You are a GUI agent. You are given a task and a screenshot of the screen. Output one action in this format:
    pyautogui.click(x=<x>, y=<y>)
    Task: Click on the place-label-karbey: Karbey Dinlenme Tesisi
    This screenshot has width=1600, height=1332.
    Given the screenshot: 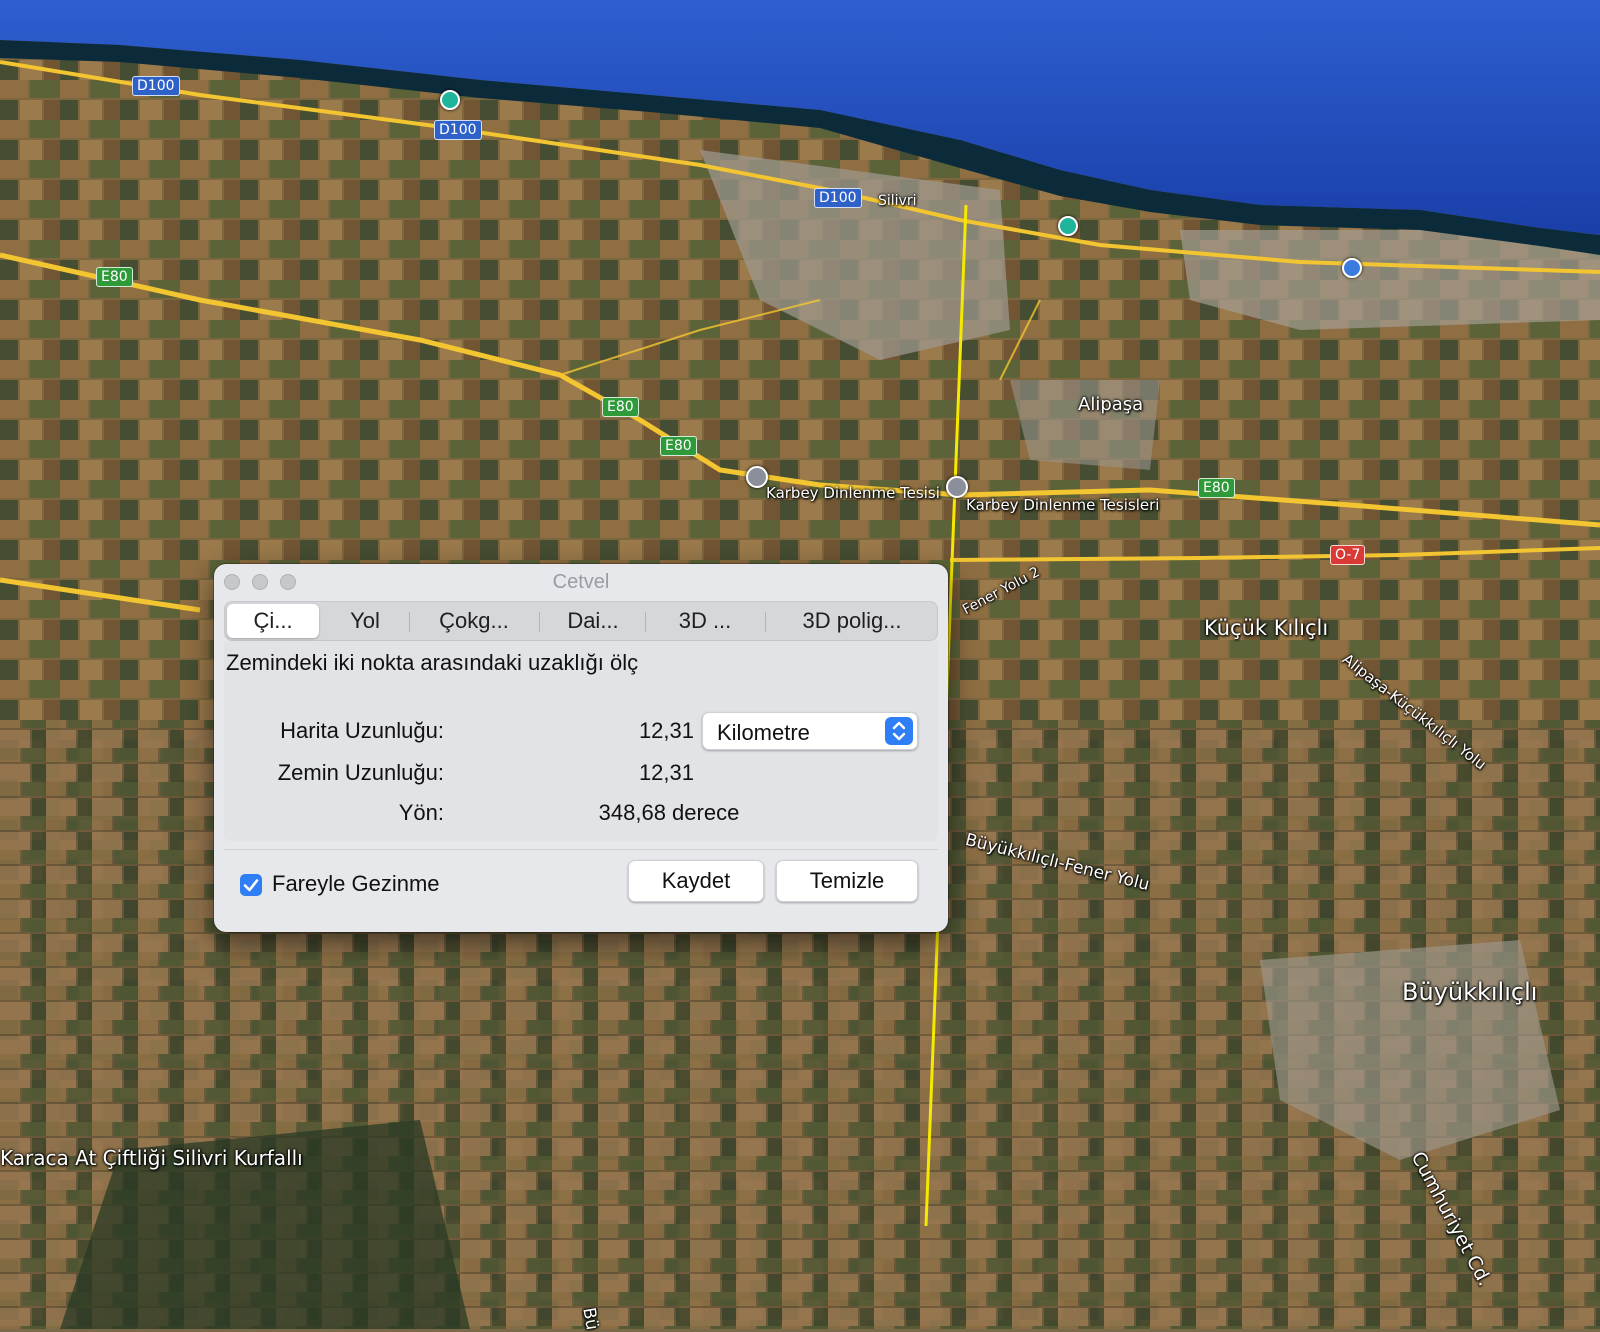 What is the action you would take?
    pyautogui.click(x=853, y=493)
    